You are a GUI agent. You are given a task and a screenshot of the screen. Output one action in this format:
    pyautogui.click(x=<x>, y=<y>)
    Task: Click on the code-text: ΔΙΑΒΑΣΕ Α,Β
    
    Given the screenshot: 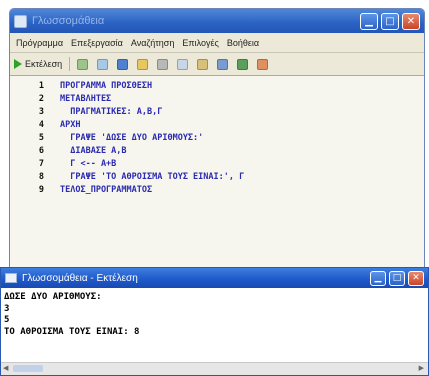 What is the action you would take?
    pyautogui.click(x=93, y=151)
    